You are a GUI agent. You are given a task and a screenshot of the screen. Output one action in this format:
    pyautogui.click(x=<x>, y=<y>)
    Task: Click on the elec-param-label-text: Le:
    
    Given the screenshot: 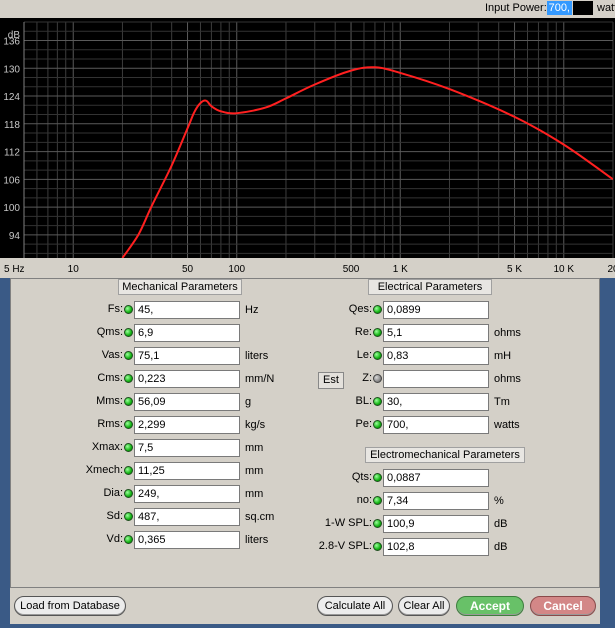 What is the action you would take?
    pyautogui.click(x=364, y=355)
    